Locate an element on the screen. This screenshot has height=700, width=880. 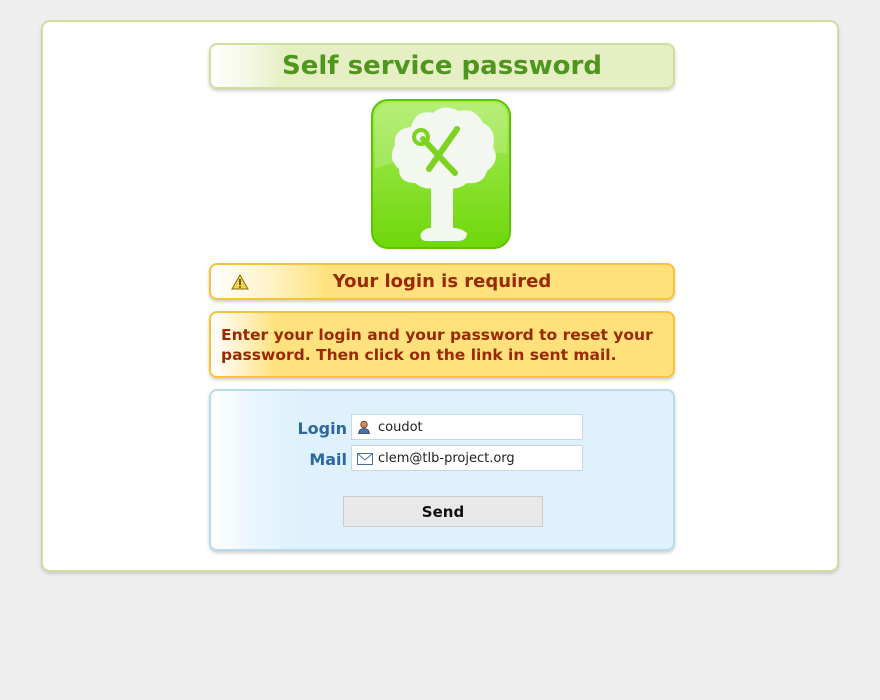
page-title-box: Self service password is located at coordinates (442, 66).